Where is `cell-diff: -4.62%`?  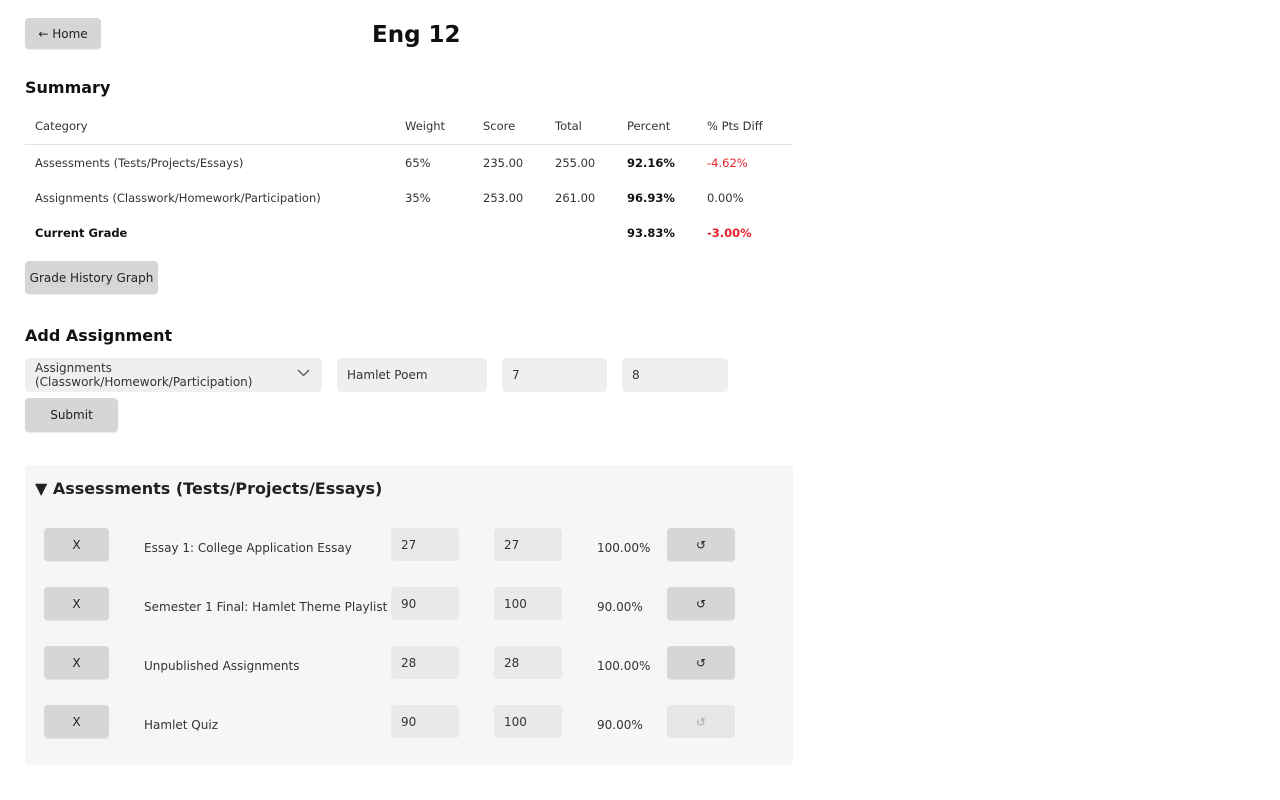
cell-diff: -4.62% is located at coordinates (727, 162).